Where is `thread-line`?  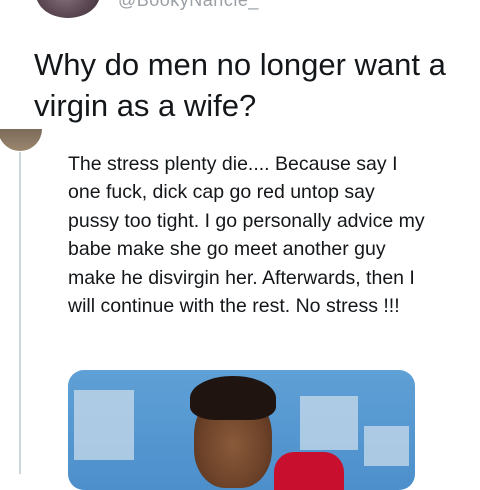 thread-line is located at coordinates (20, 313).